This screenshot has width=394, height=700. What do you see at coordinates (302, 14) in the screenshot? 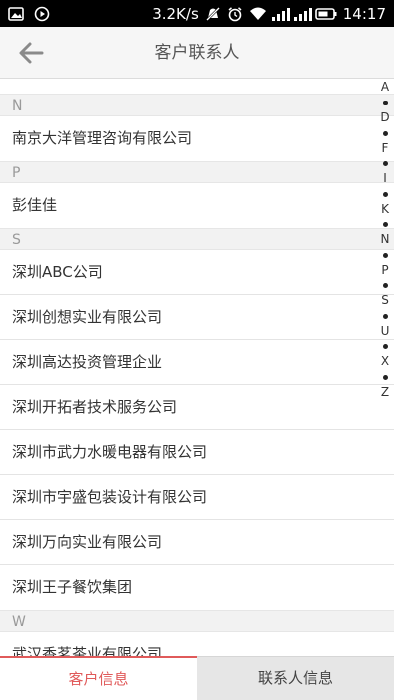
I see `signal-icon-sim2` at bounding box center [302, 14].